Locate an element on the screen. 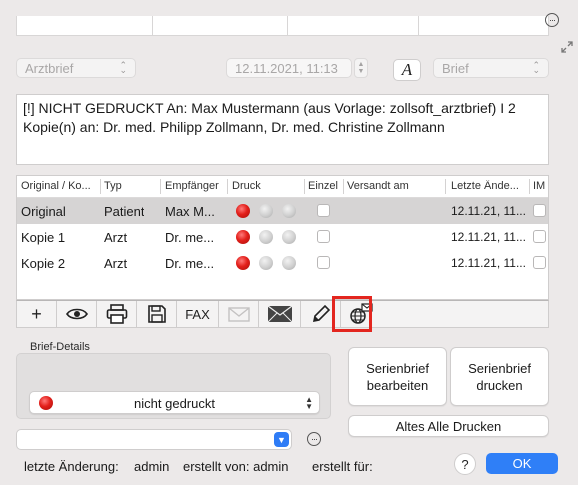 The height and width of the screenshot is (485, 578). recipient-combo: ▼ is located at coordinates (154, 439).